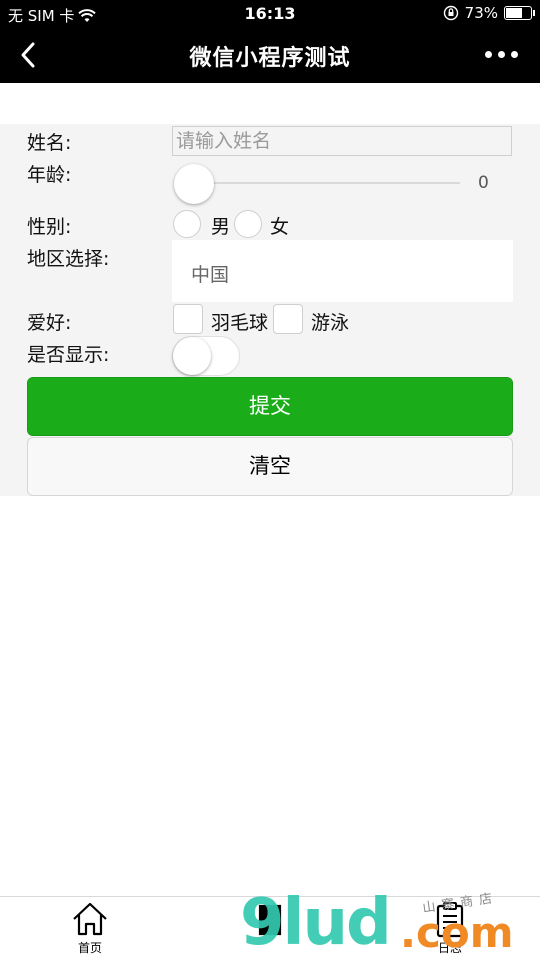  Describe the element at coordinates (49, 175) in the screenshot. I see `age-label: 年龄:` at that location.